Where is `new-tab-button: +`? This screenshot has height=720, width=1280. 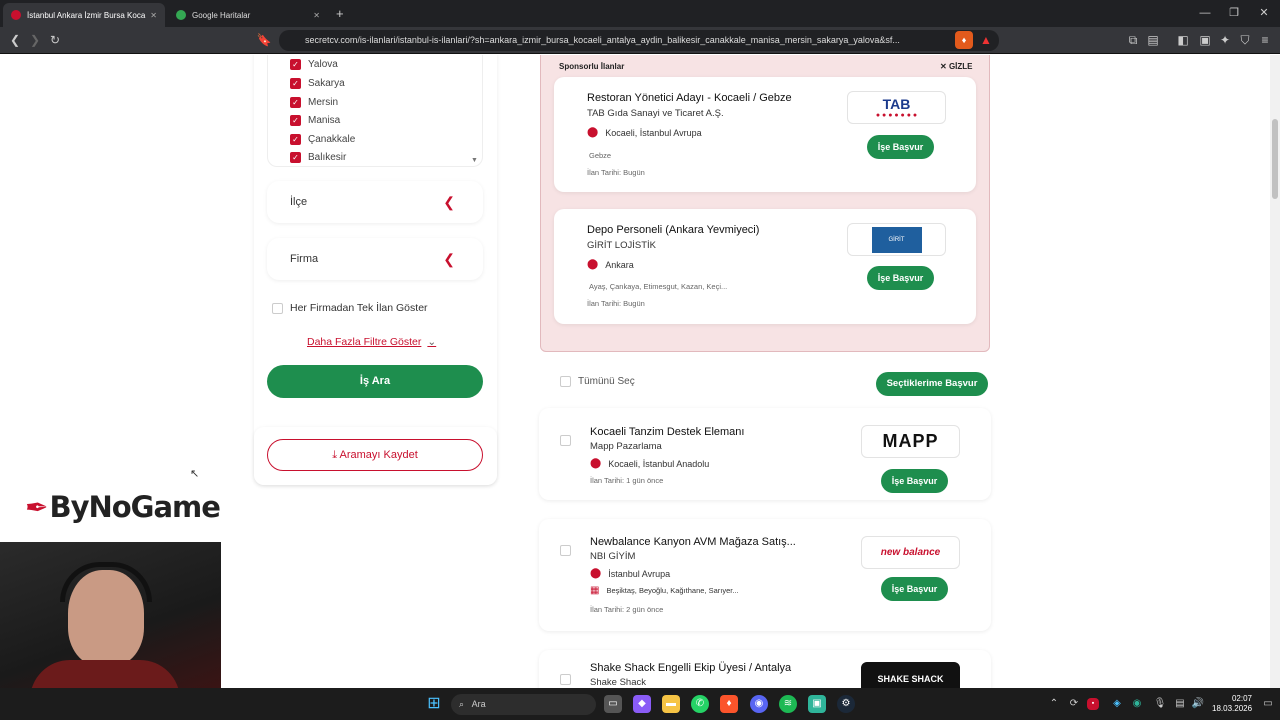
new-tab-button: + is located at coordinates (340, 13).